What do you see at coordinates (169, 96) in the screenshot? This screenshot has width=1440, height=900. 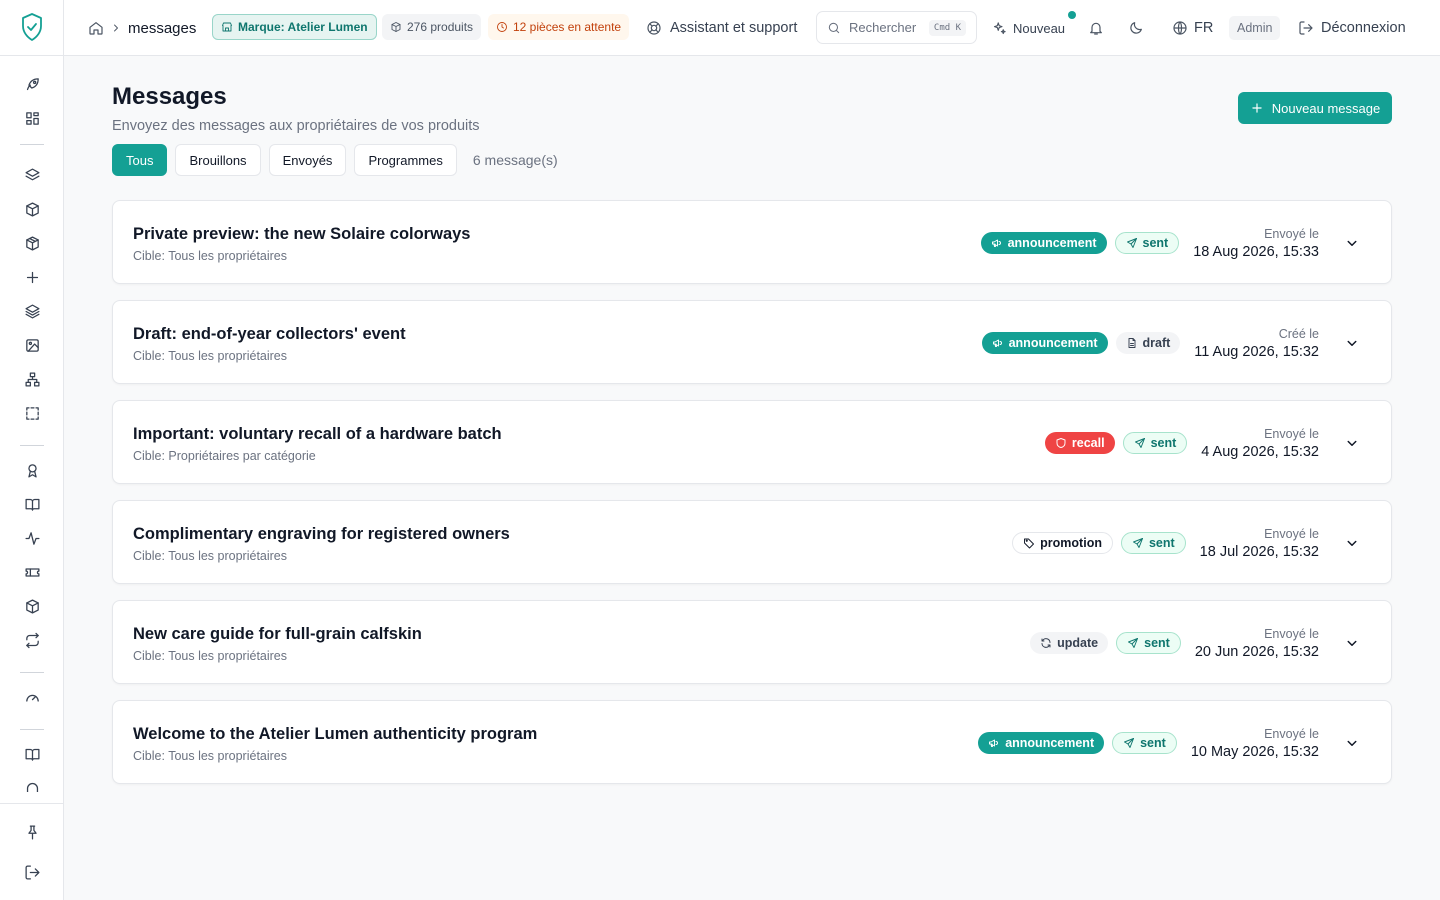 I see `page-title: Messages` at bounding box center [169, 96].